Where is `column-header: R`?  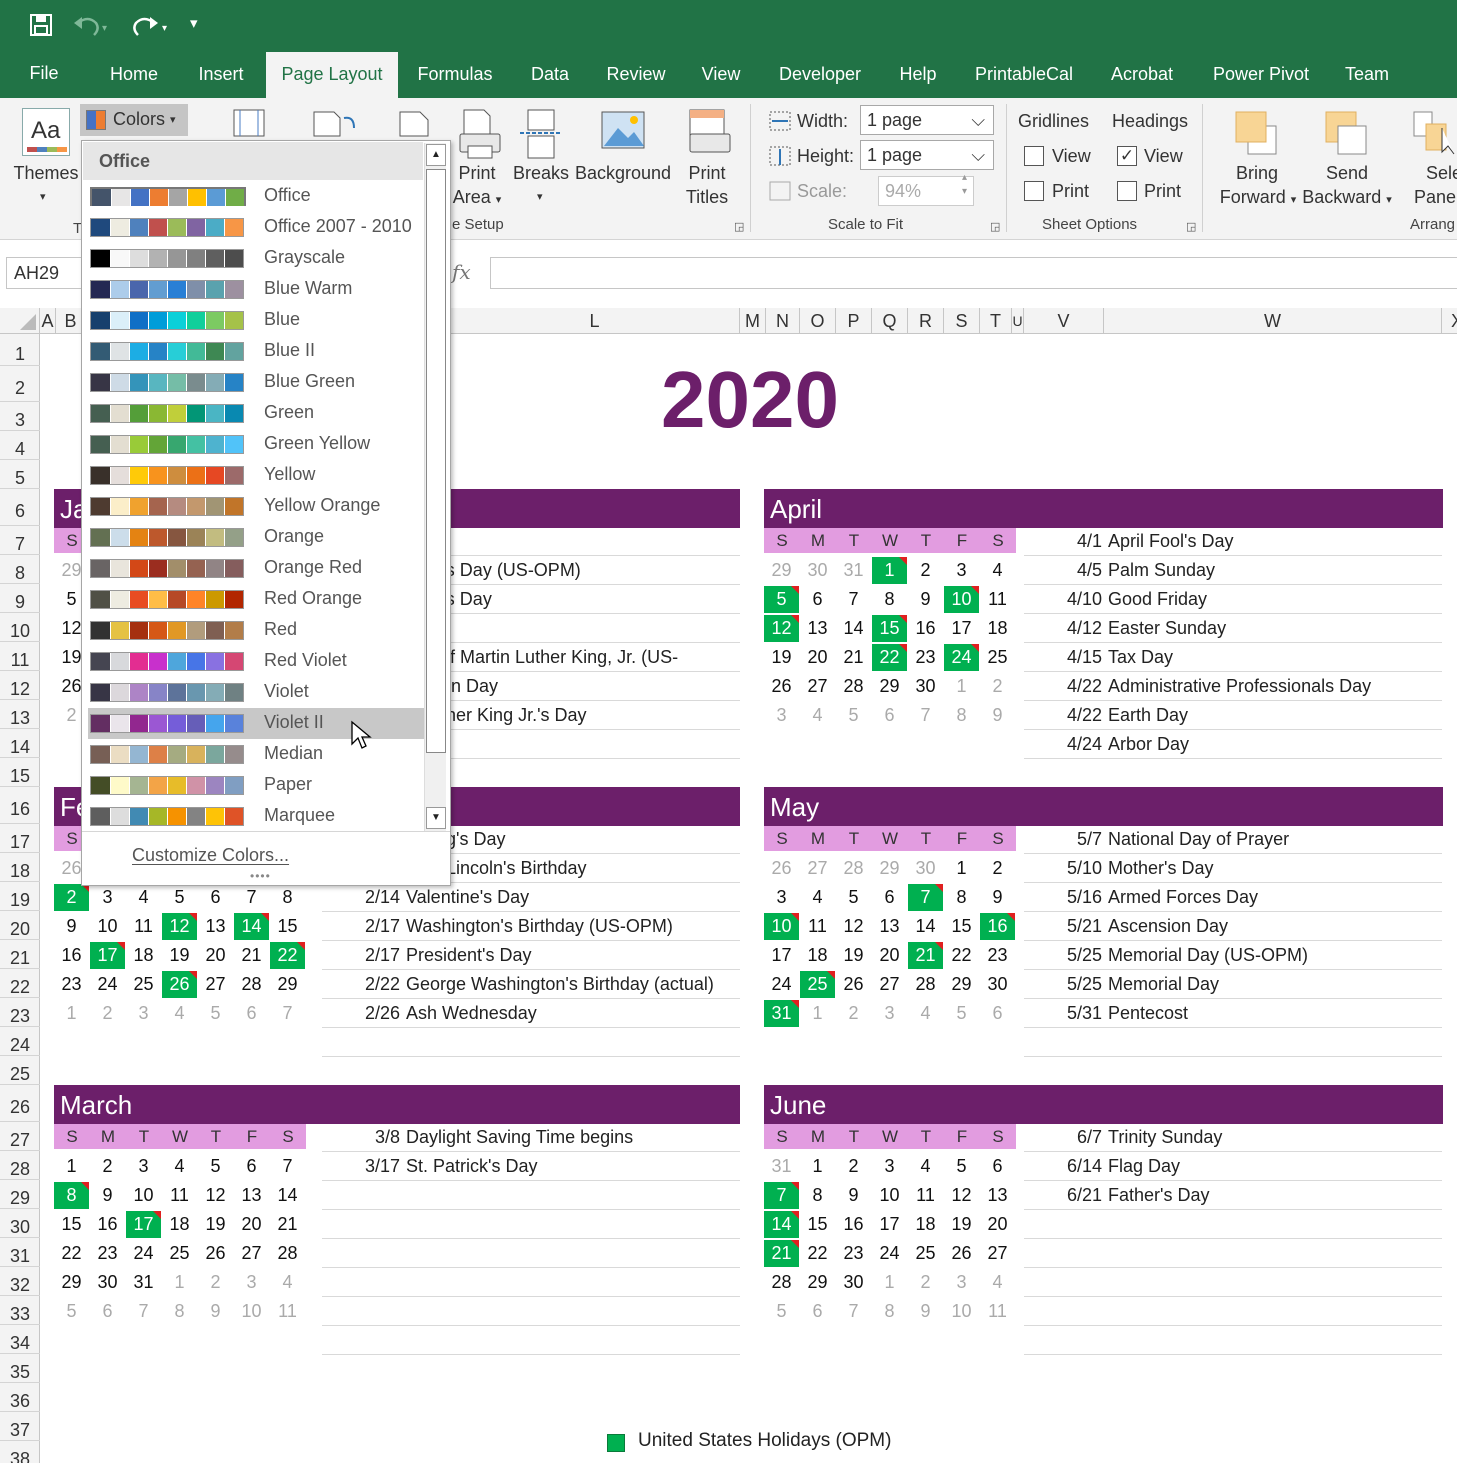
column-header: R is located at coordinates (926, 321).